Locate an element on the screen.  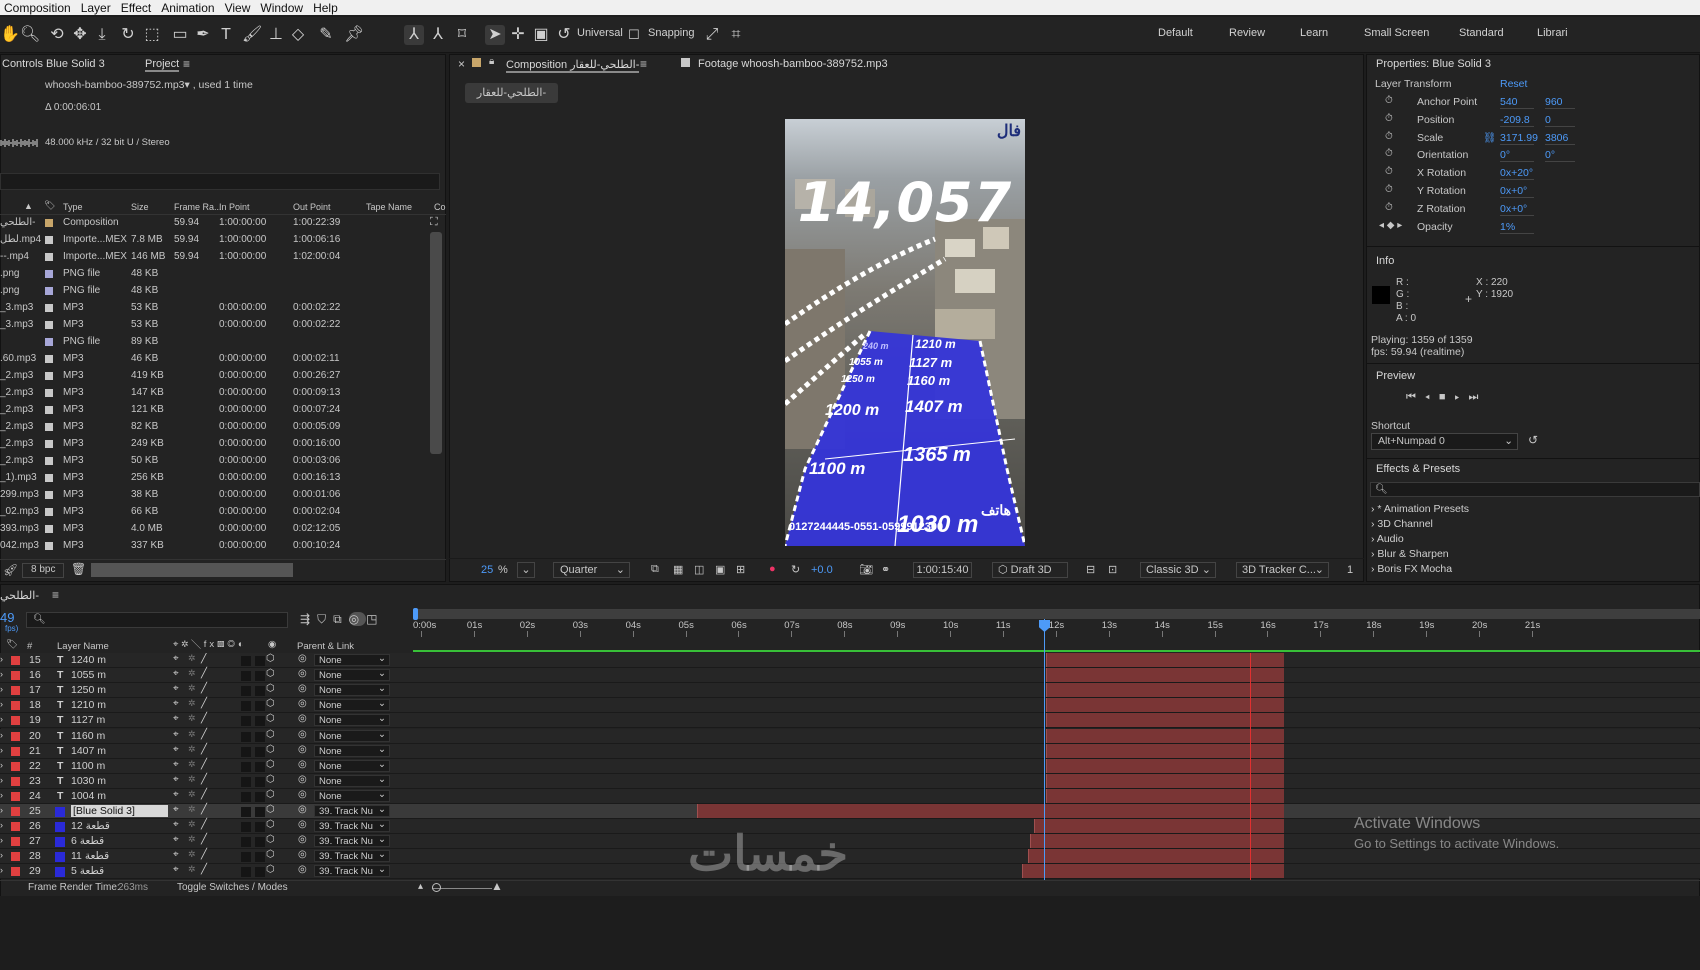
effects-category: › 3D Channel is located at coordinates (1402, 524).